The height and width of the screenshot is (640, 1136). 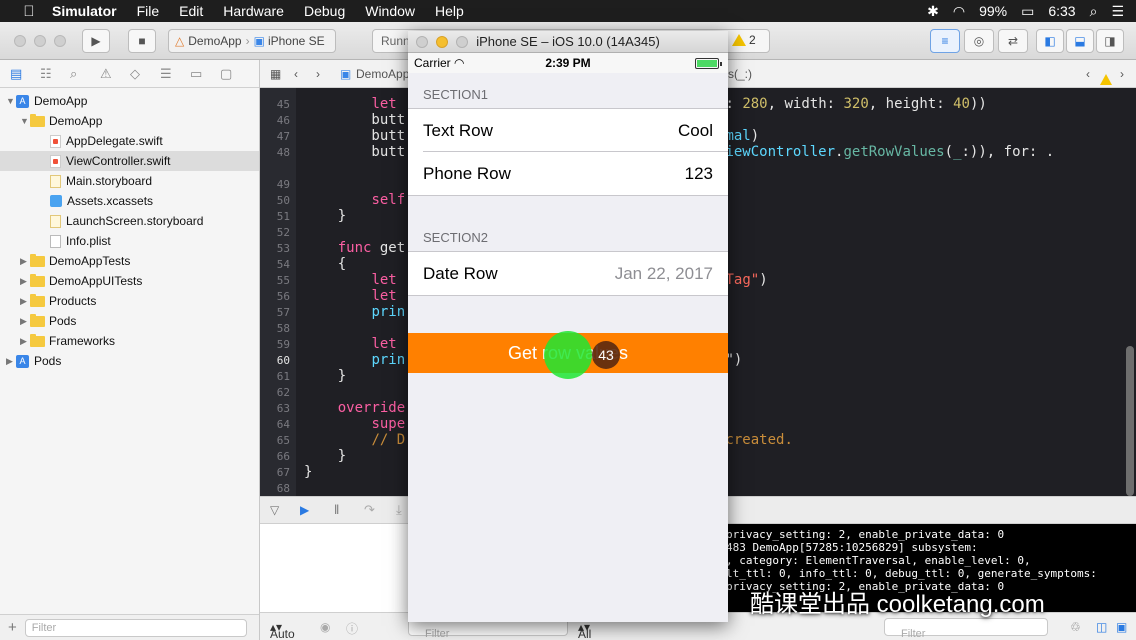 What do you see at coordinates (129, 201) in the screenshot?
I see `tree-item-assets: Assets.xcassets` at bounding box center [129, 201].